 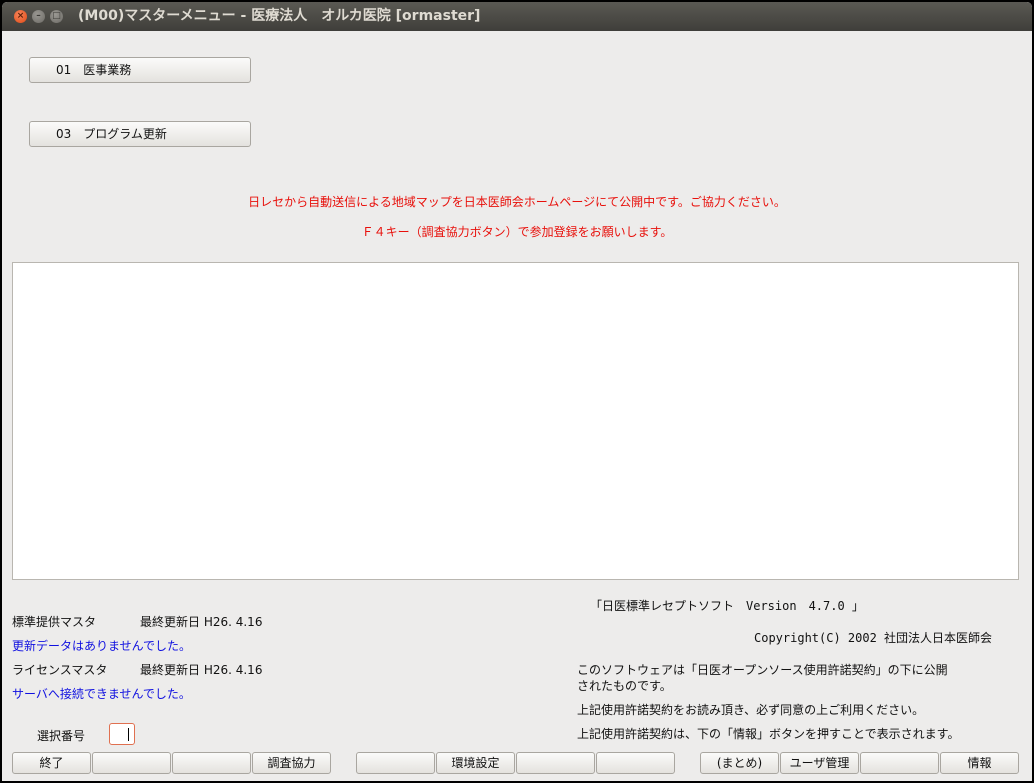 What do you see at coordinates (51, 763) in the screenshot?
I see `f1-exit-button: 終了` at bounding box center [51, 763].